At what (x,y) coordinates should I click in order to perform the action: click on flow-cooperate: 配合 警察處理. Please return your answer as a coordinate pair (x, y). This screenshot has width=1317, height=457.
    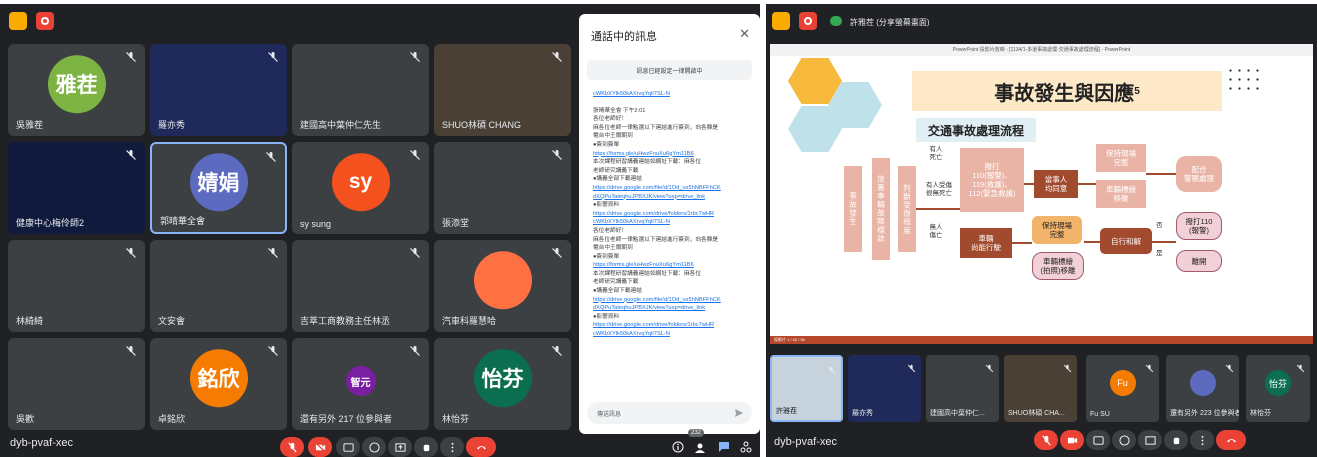
    Looking at the image, I should click on (1199, 174).